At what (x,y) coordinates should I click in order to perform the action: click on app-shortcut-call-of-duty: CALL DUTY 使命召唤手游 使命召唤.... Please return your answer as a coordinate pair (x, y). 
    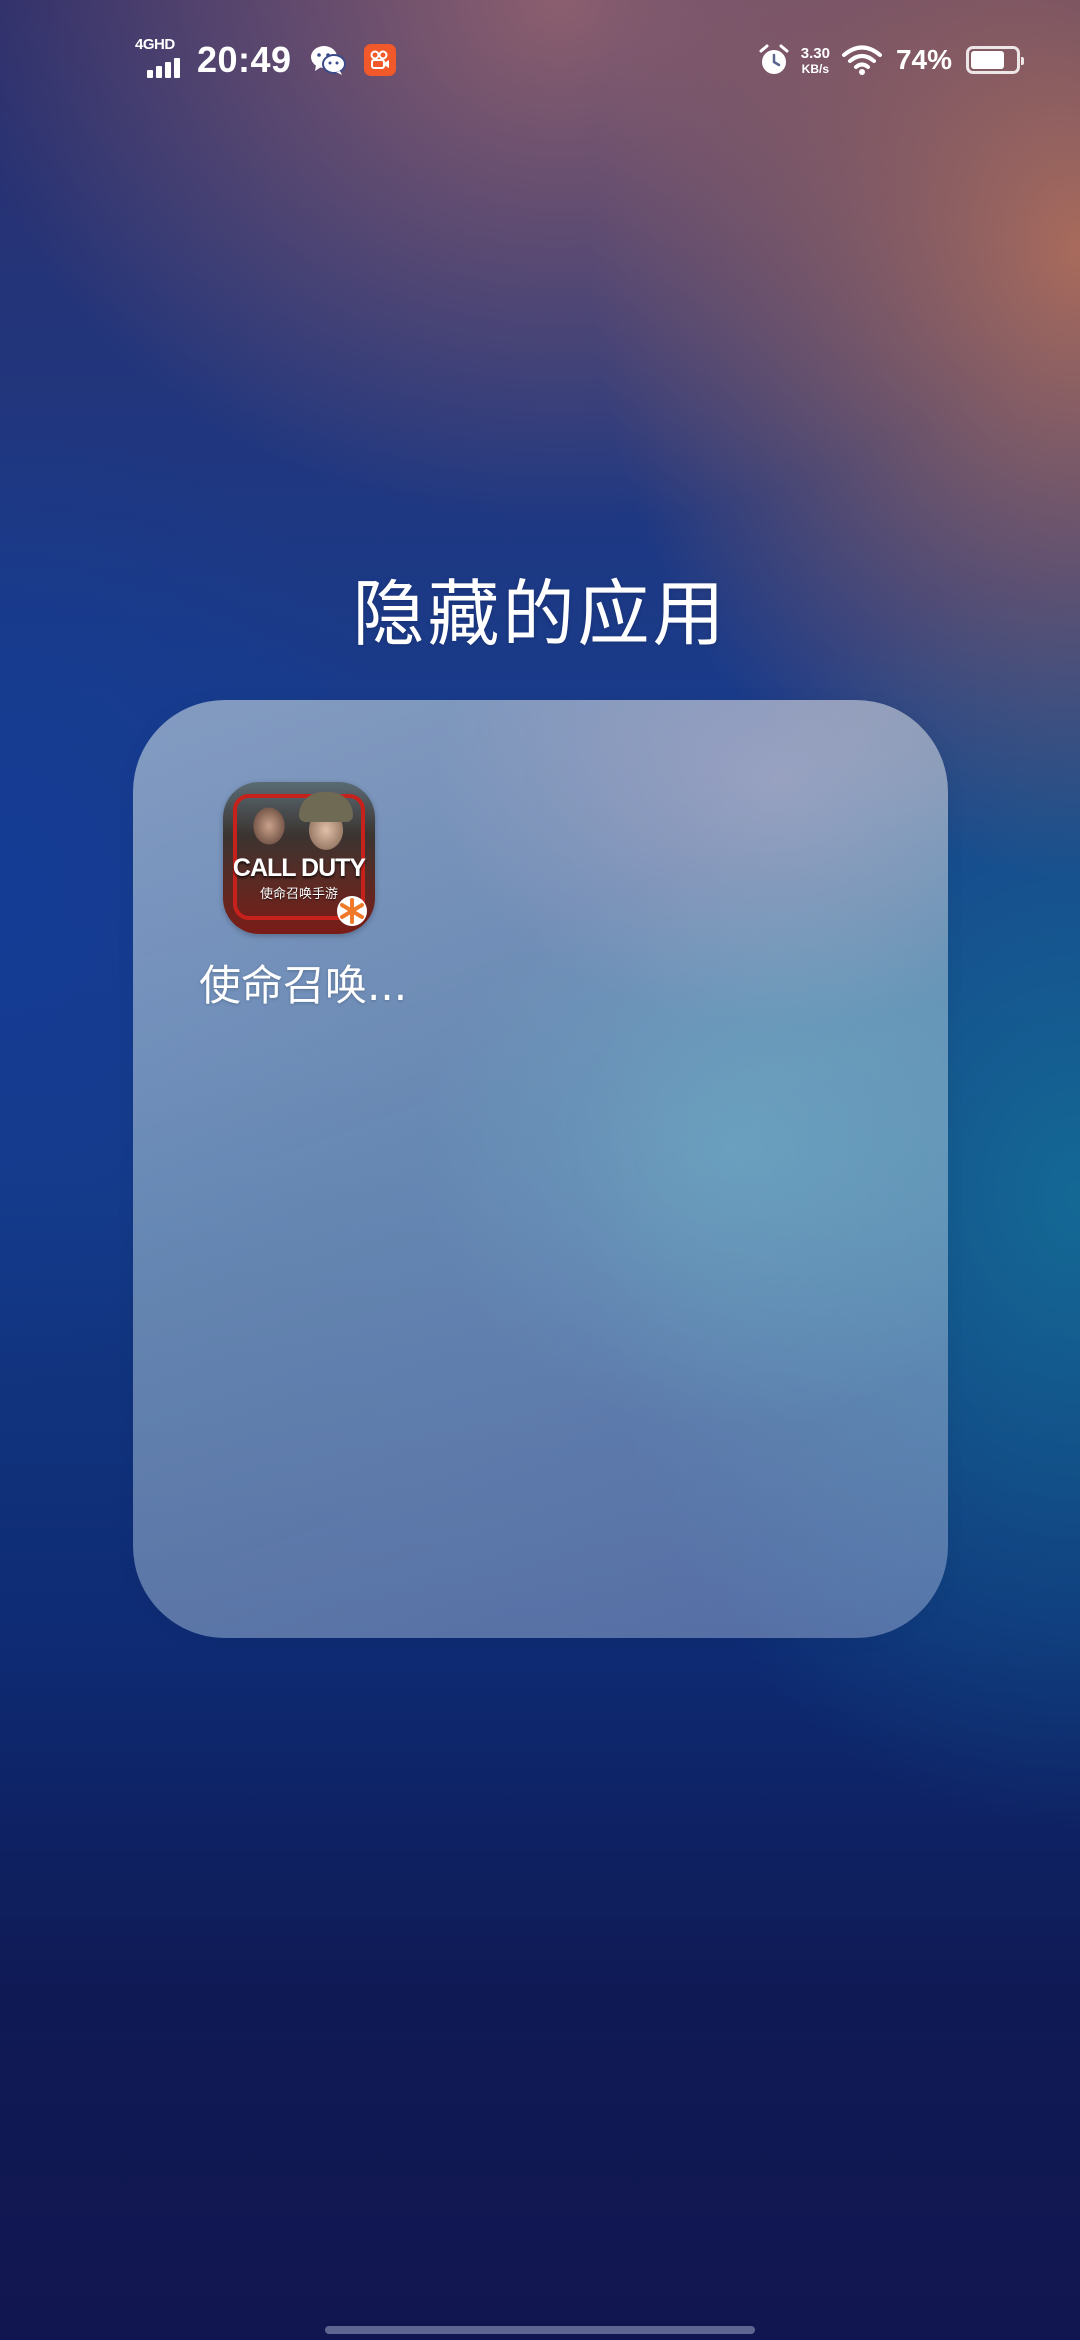
    Looking at the image, I should click on (303, 897).